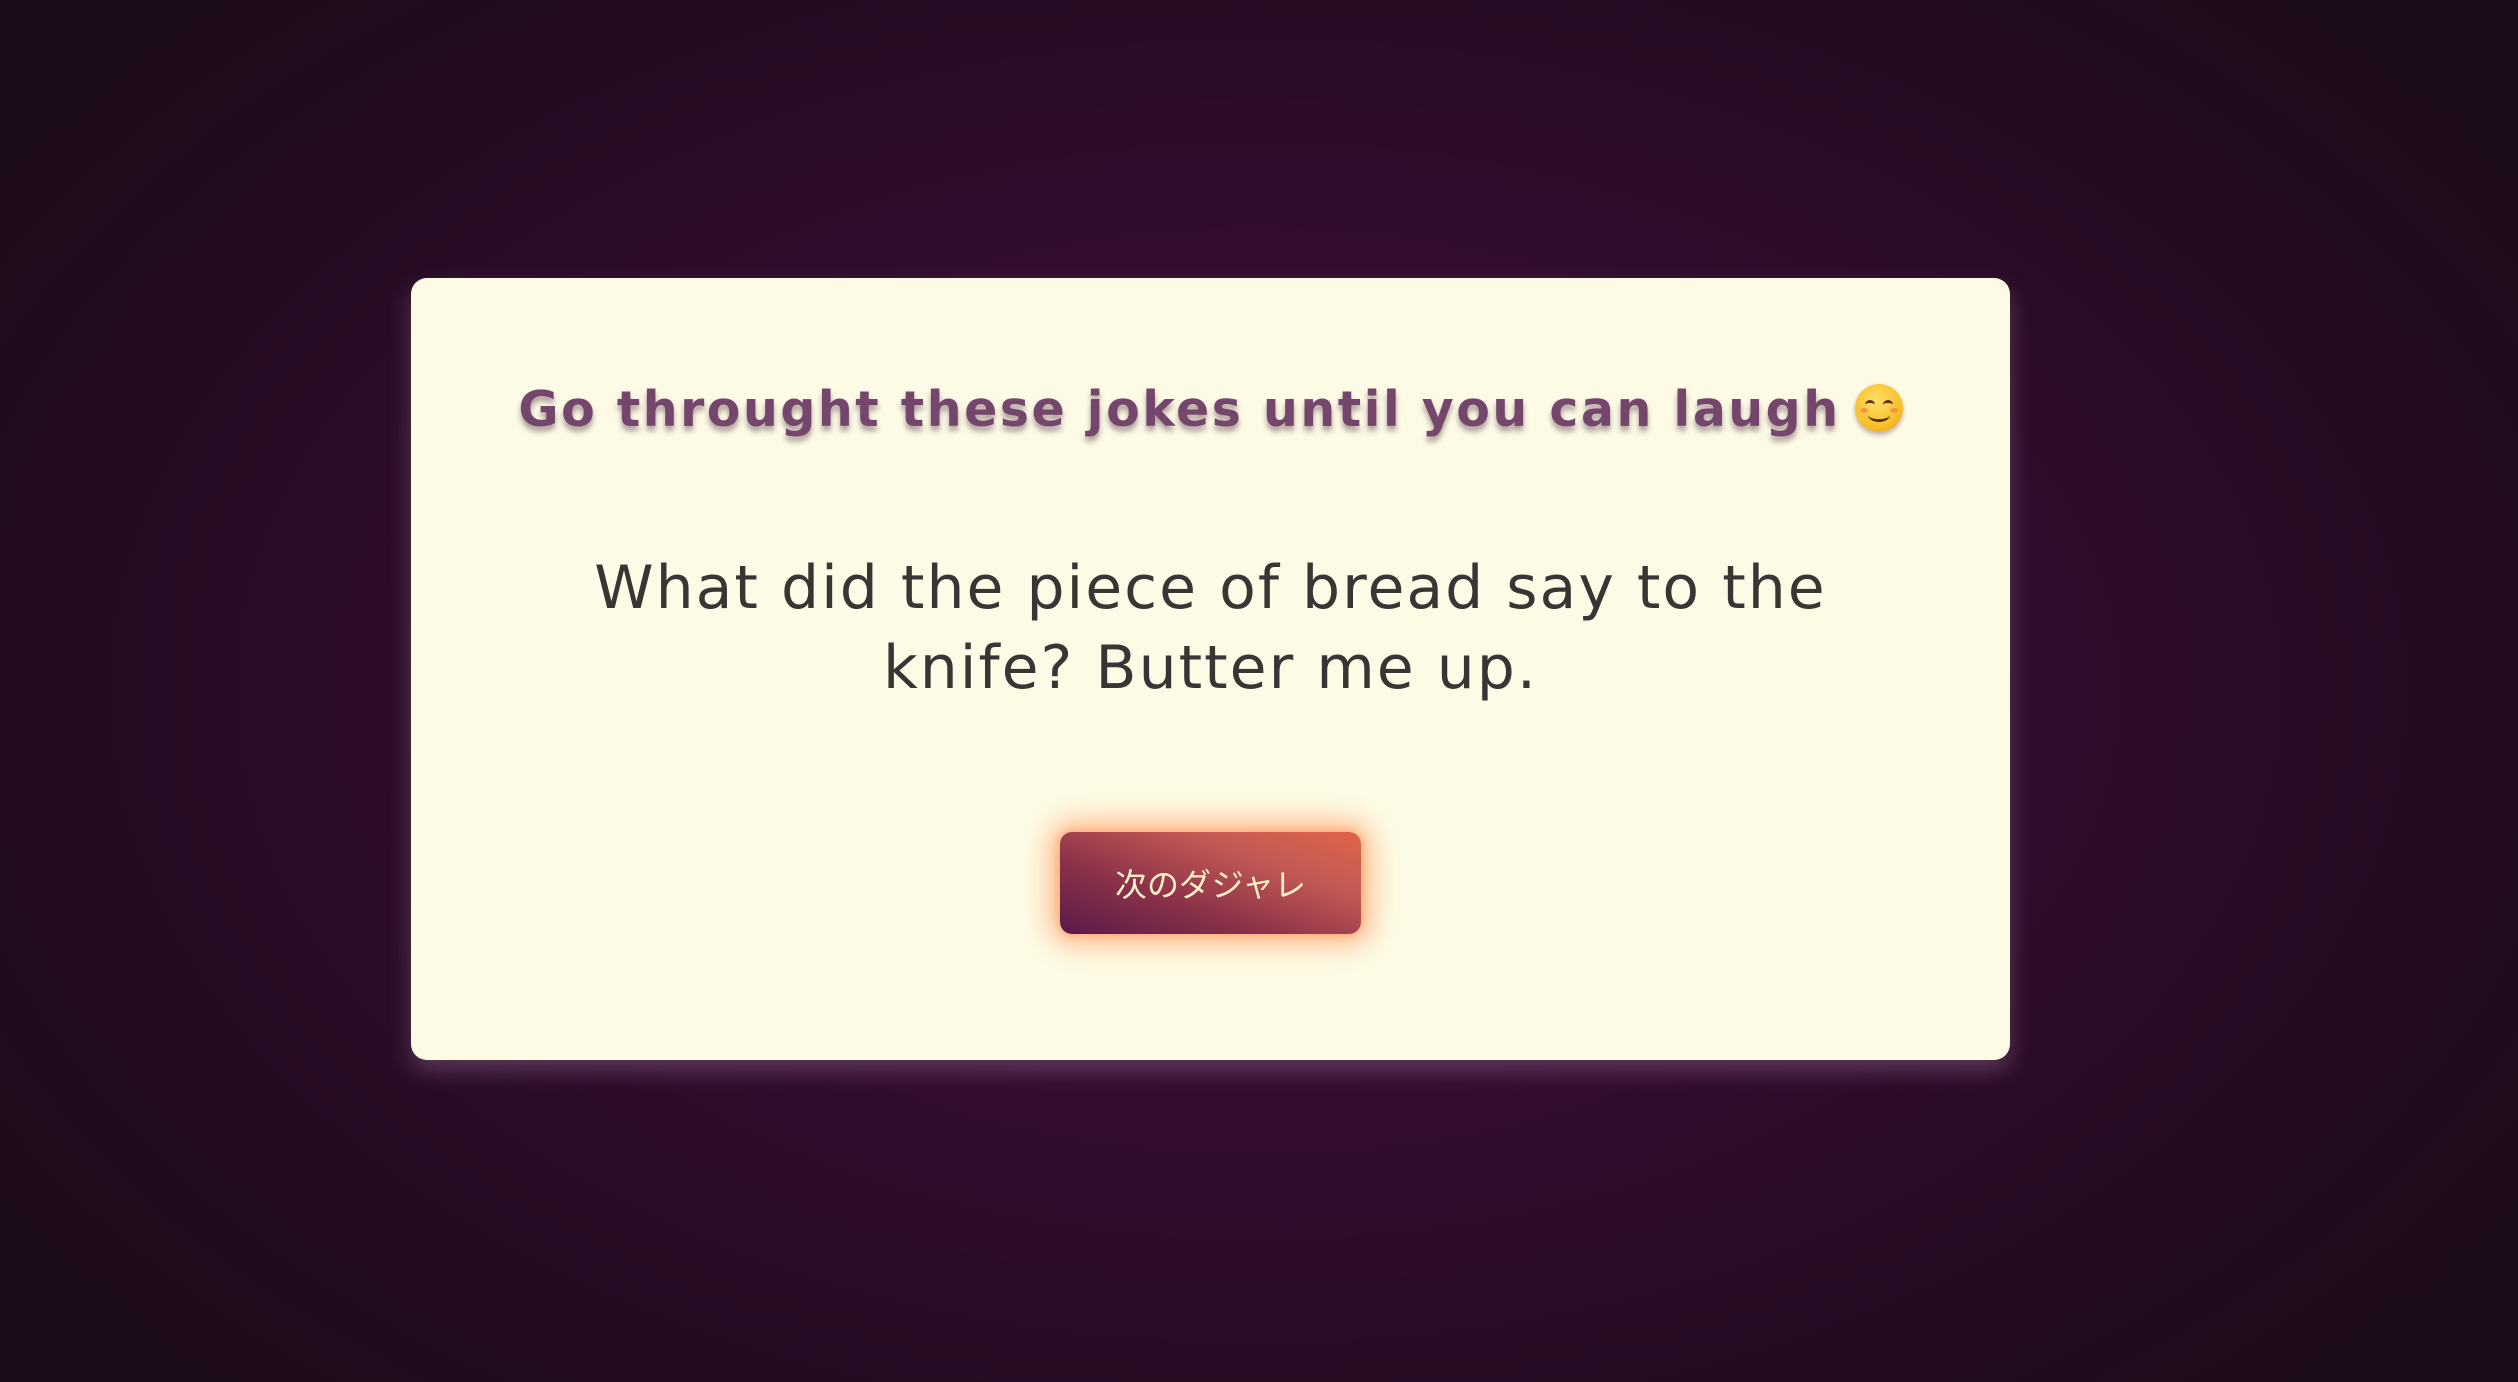  I want to click on next-joke-button: 次のダジャレ, so click(1210, 883).